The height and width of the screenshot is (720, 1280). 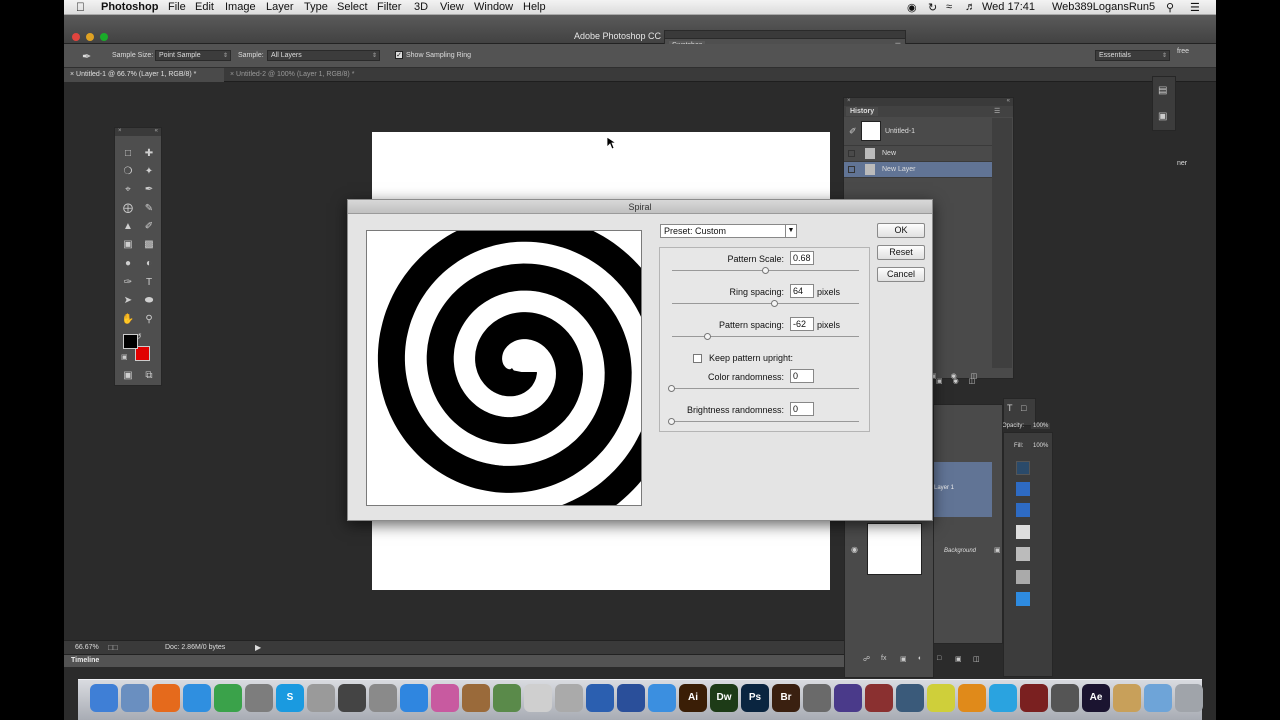 What do you see at coordinates (728, 231) in the screenshot?
I see `preset-select: Preset: Custom ▼` at bounding box center [728, 231].